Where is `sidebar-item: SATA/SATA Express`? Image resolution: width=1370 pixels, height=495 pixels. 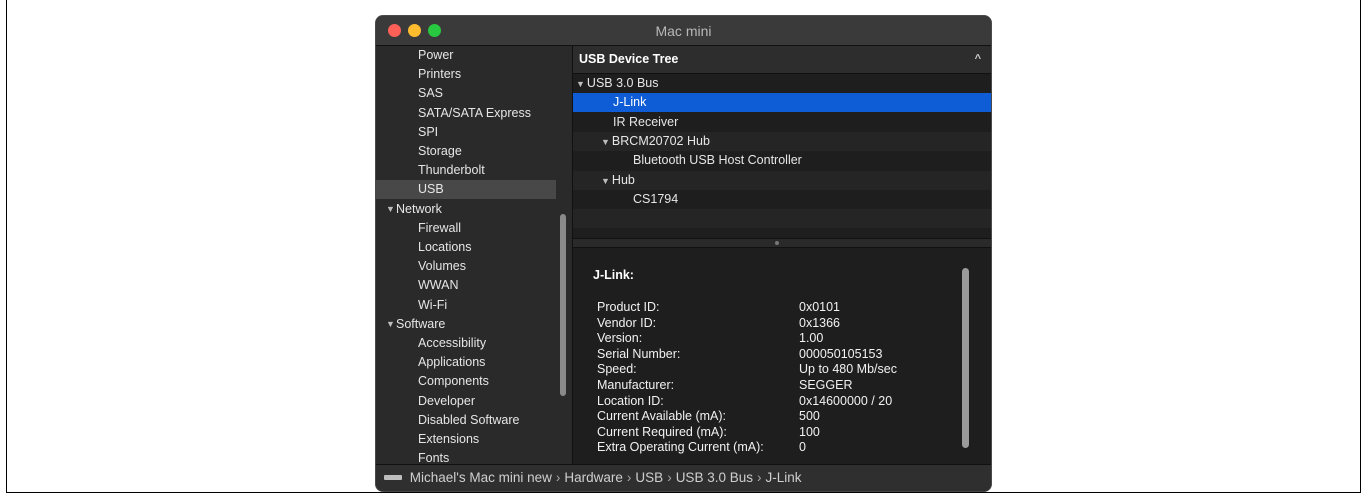
sidebar-item: SATA/SATA Express is located at coordinates (466, 113).